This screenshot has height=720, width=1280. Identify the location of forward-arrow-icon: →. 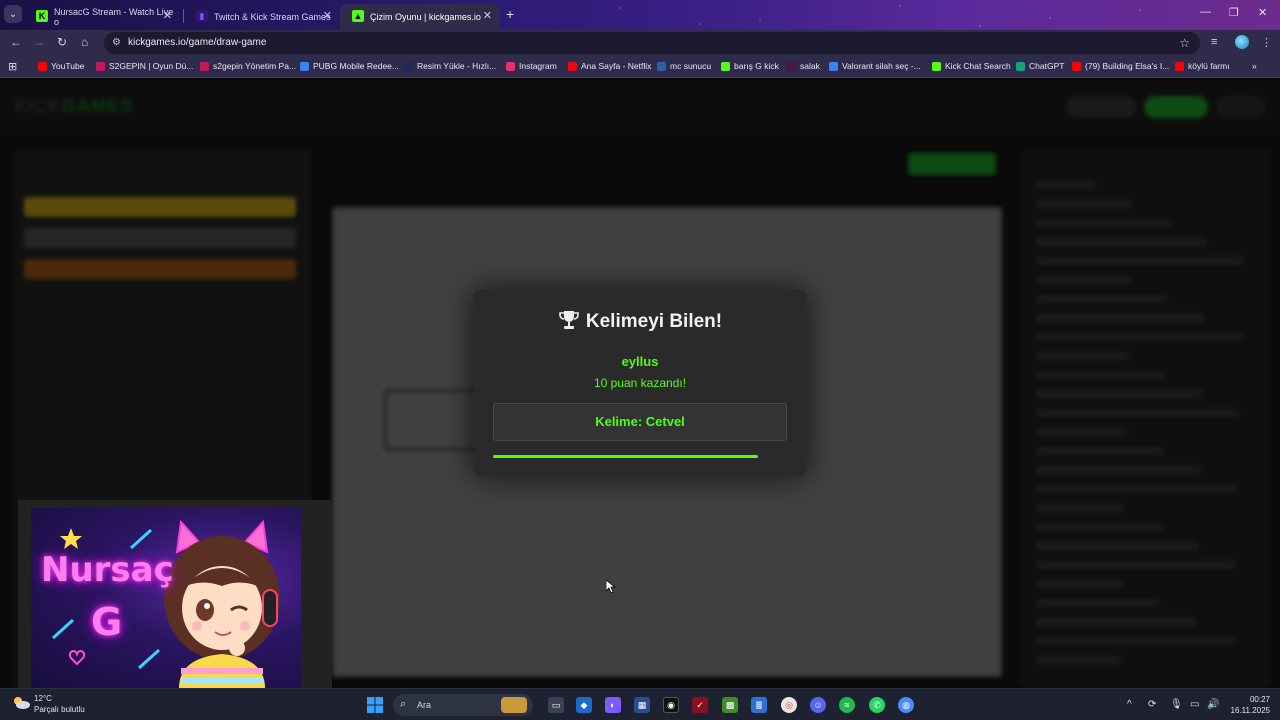
(39, 42).